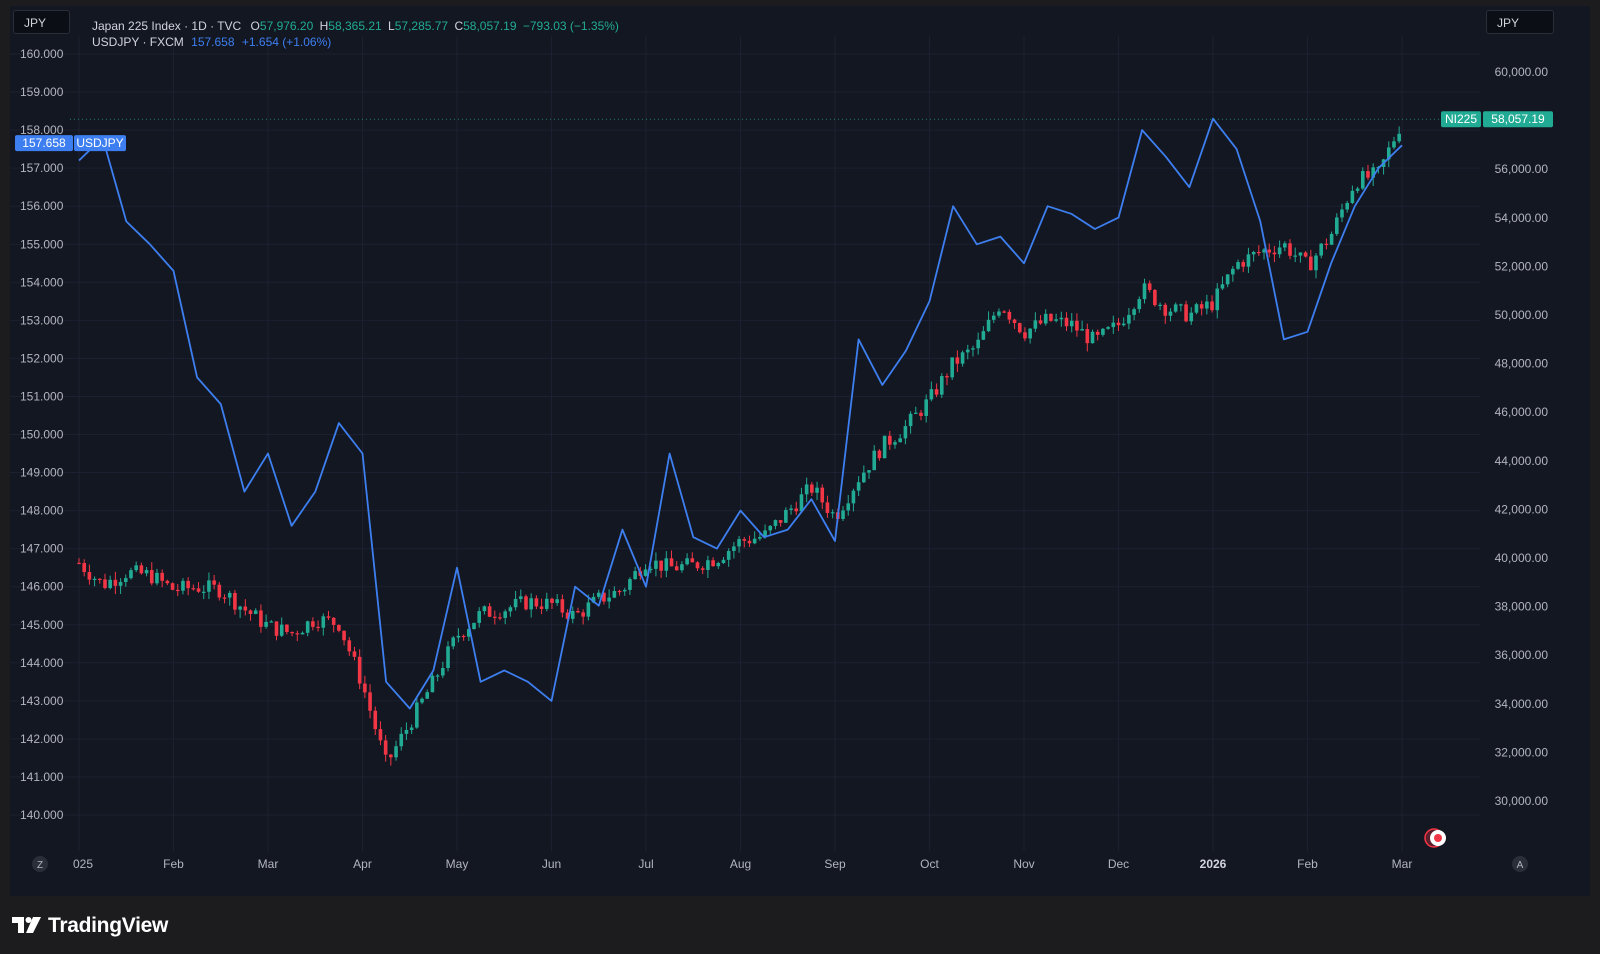  What do you see at coordinates (355, 42) in the screenshot?
I see `overlay-series-legend: USDJPY · FXCM 157.658 +1.654 (+1.06%)` at bounding box center [355, 42].